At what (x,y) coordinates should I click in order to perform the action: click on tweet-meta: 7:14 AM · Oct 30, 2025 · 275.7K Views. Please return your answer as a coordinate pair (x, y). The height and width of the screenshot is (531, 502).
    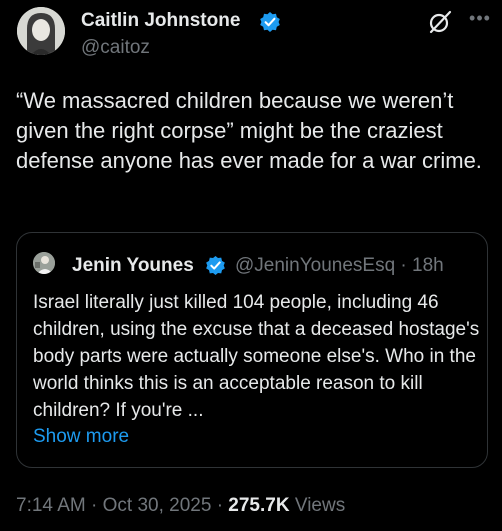
    Looking at the image, I should click on (180, 506).